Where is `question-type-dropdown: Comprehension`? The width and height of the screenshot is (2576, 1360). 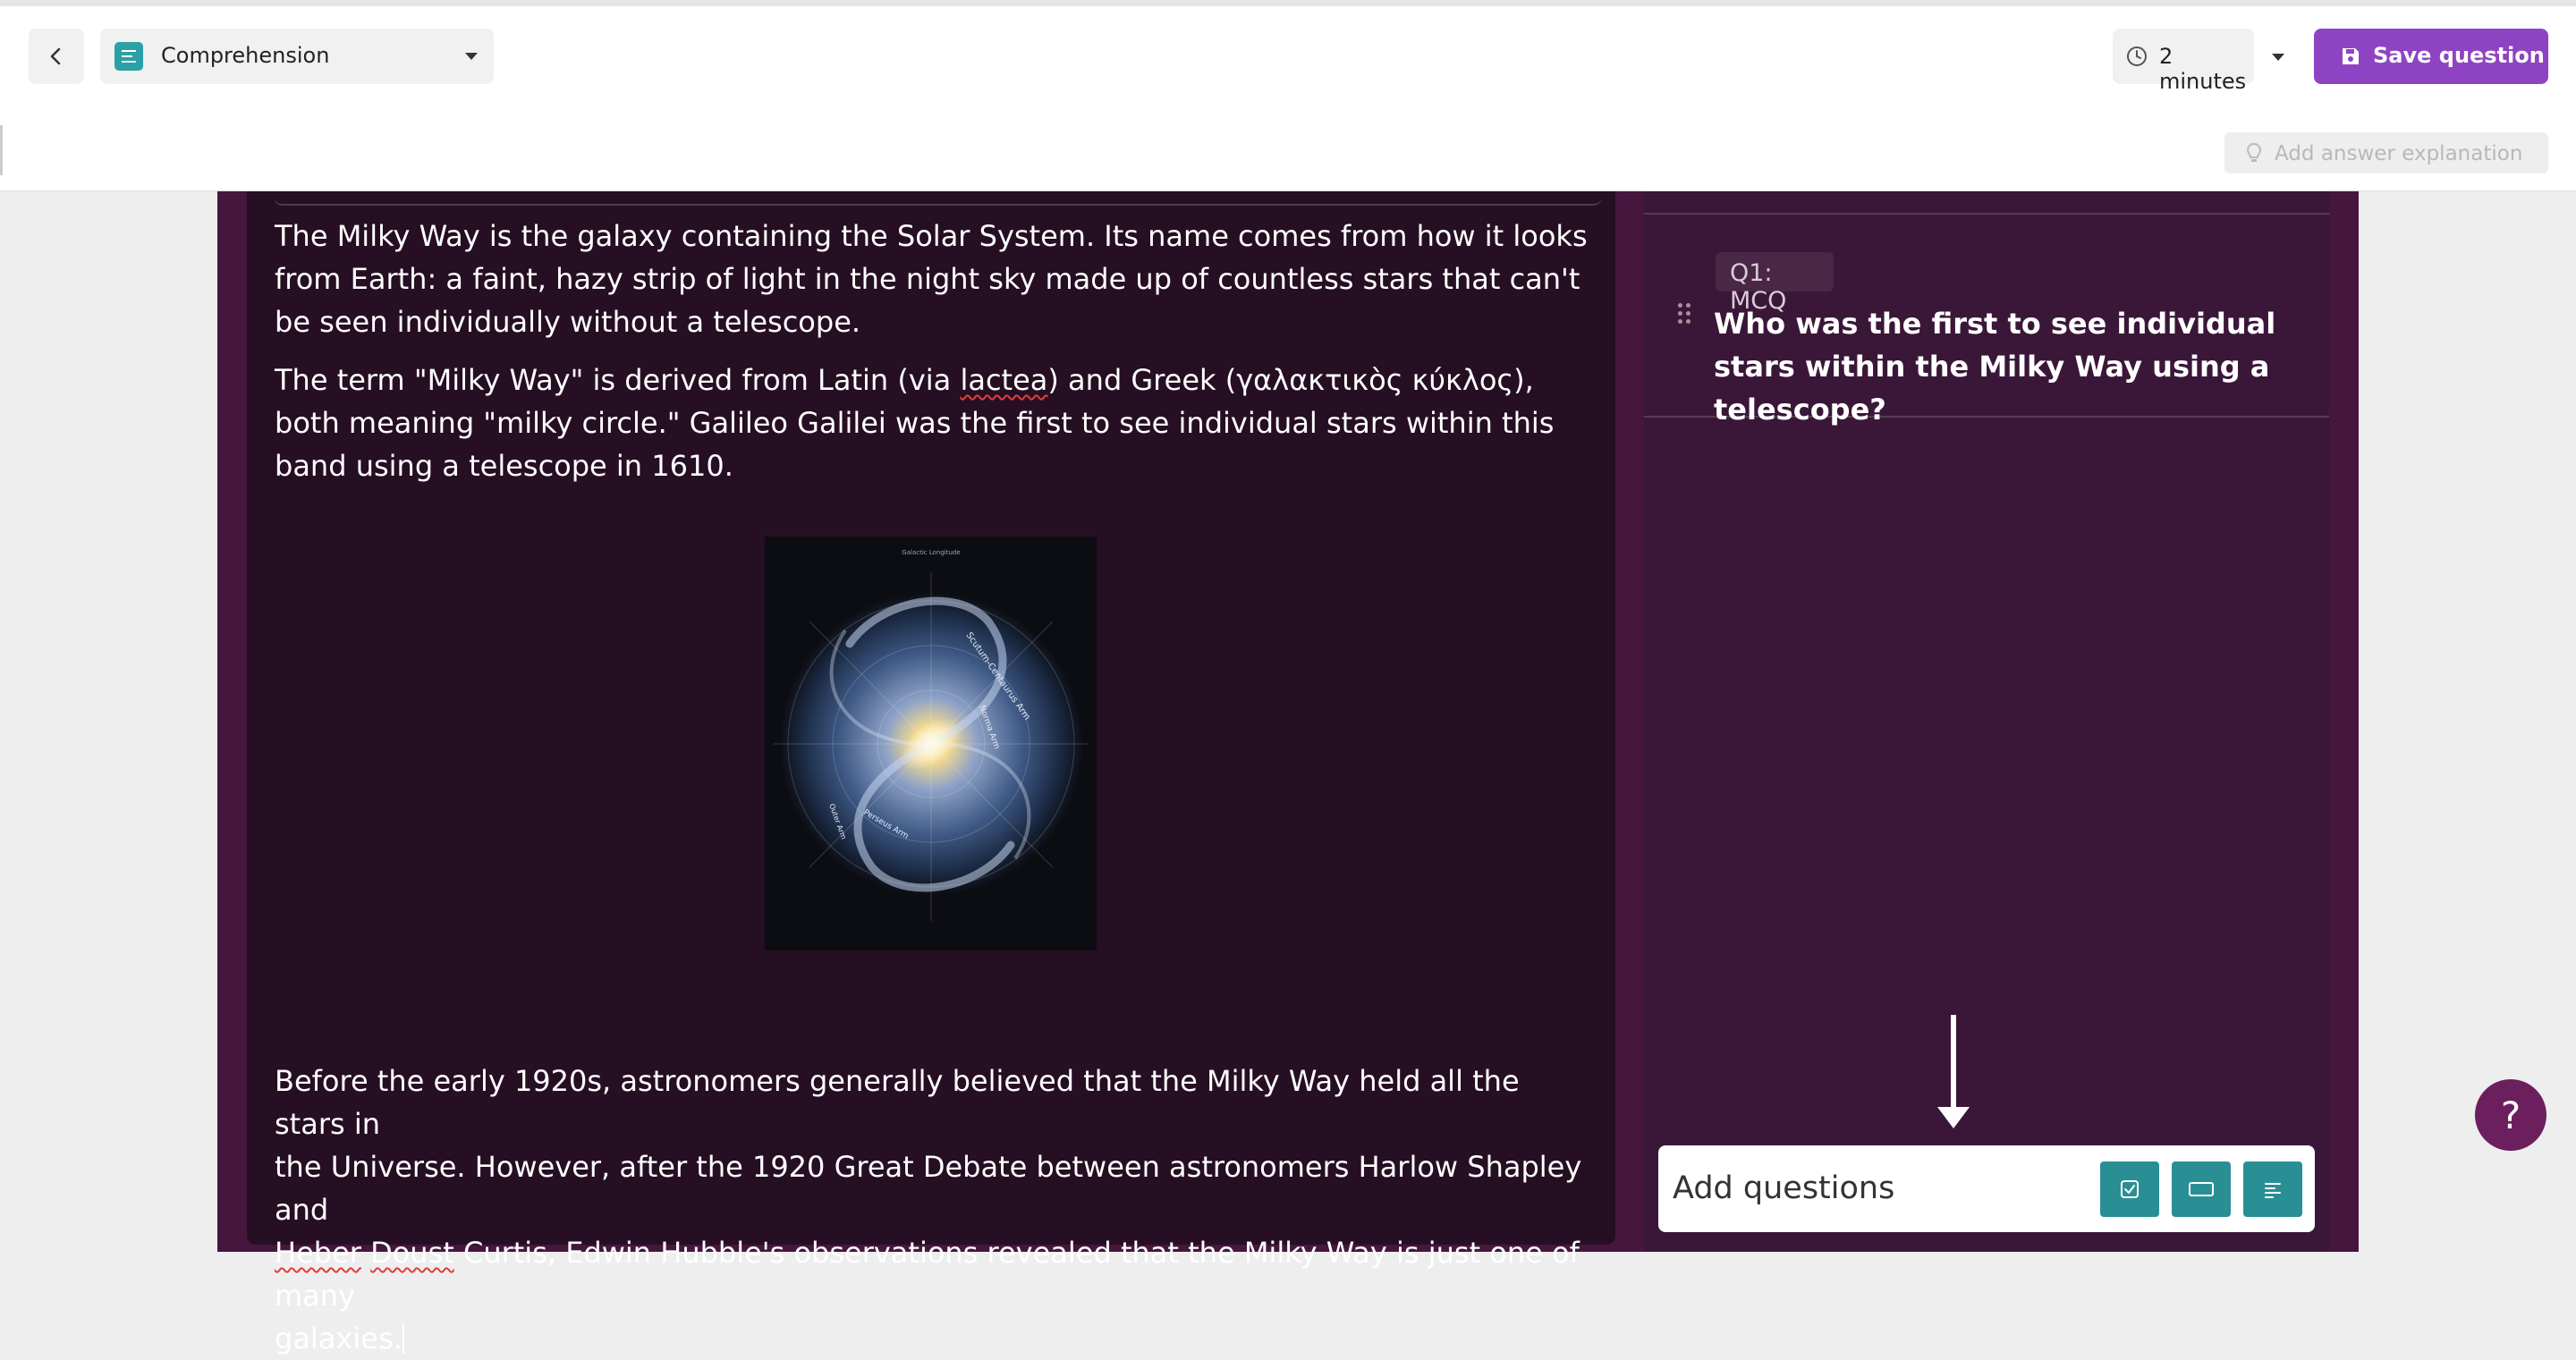
question-type-dropdown: Comprehension is located at coordinates (297, 56).